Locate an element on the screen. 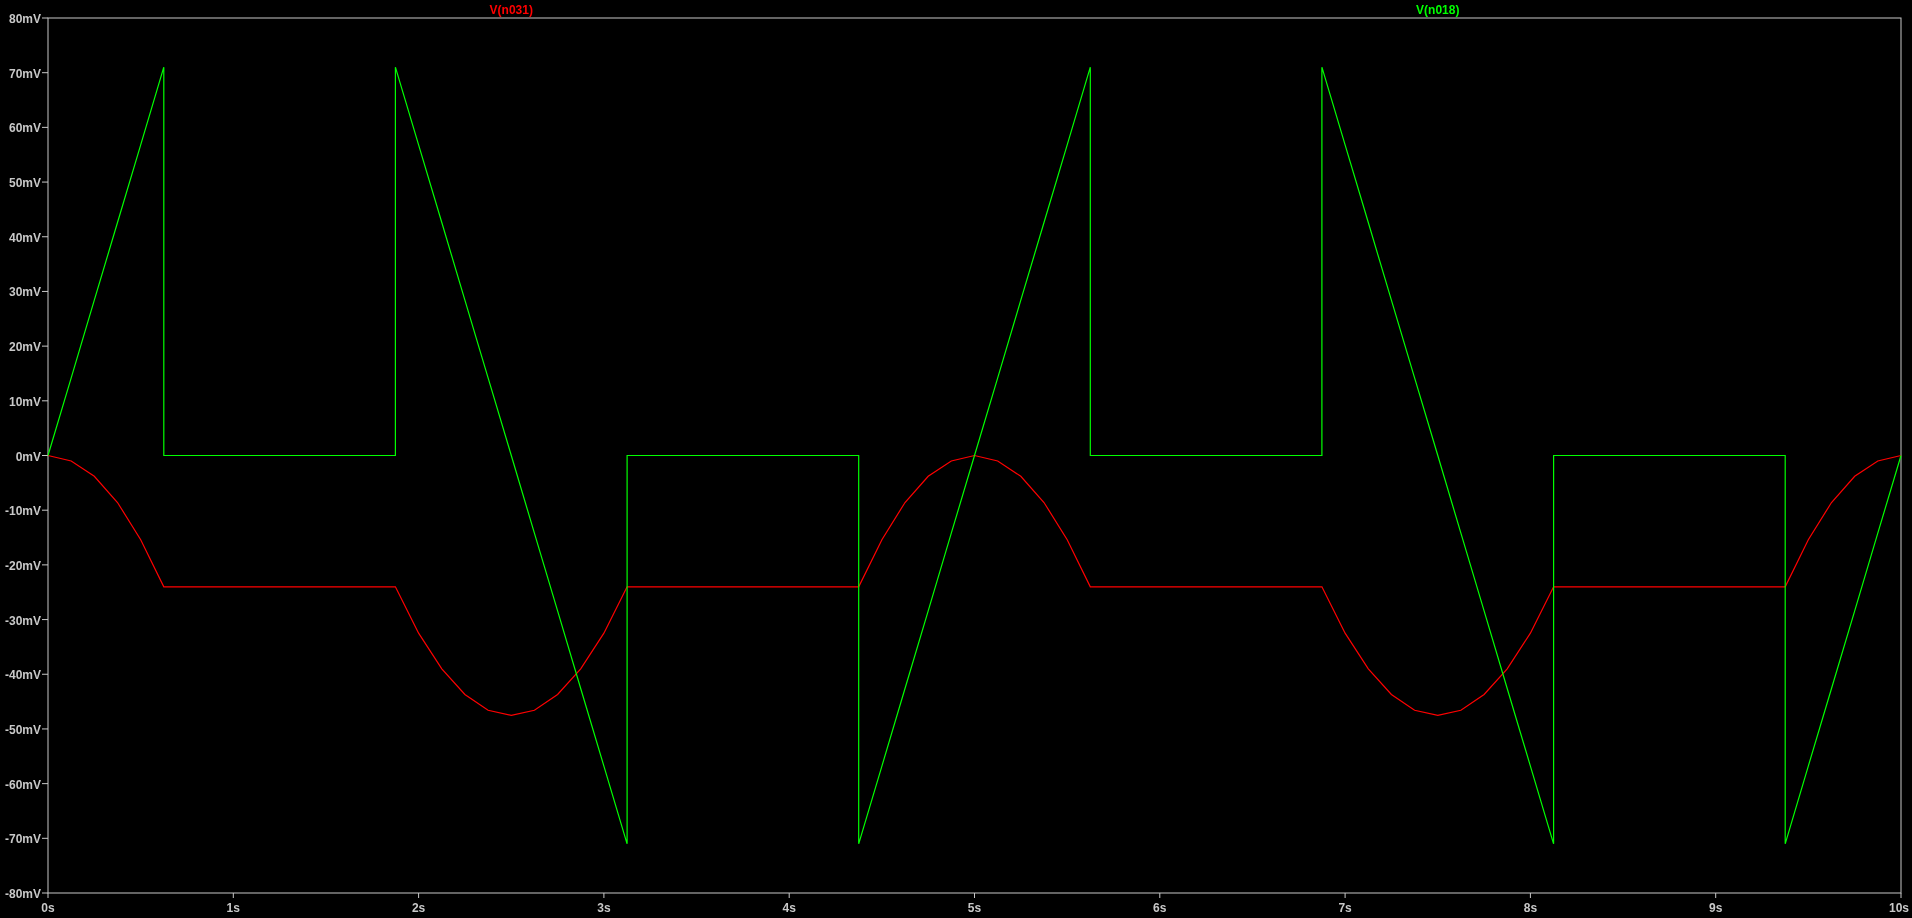 This screenshot has width=1912, height=918. y-tick-label: -60mV is located at coordinates (22, 784).